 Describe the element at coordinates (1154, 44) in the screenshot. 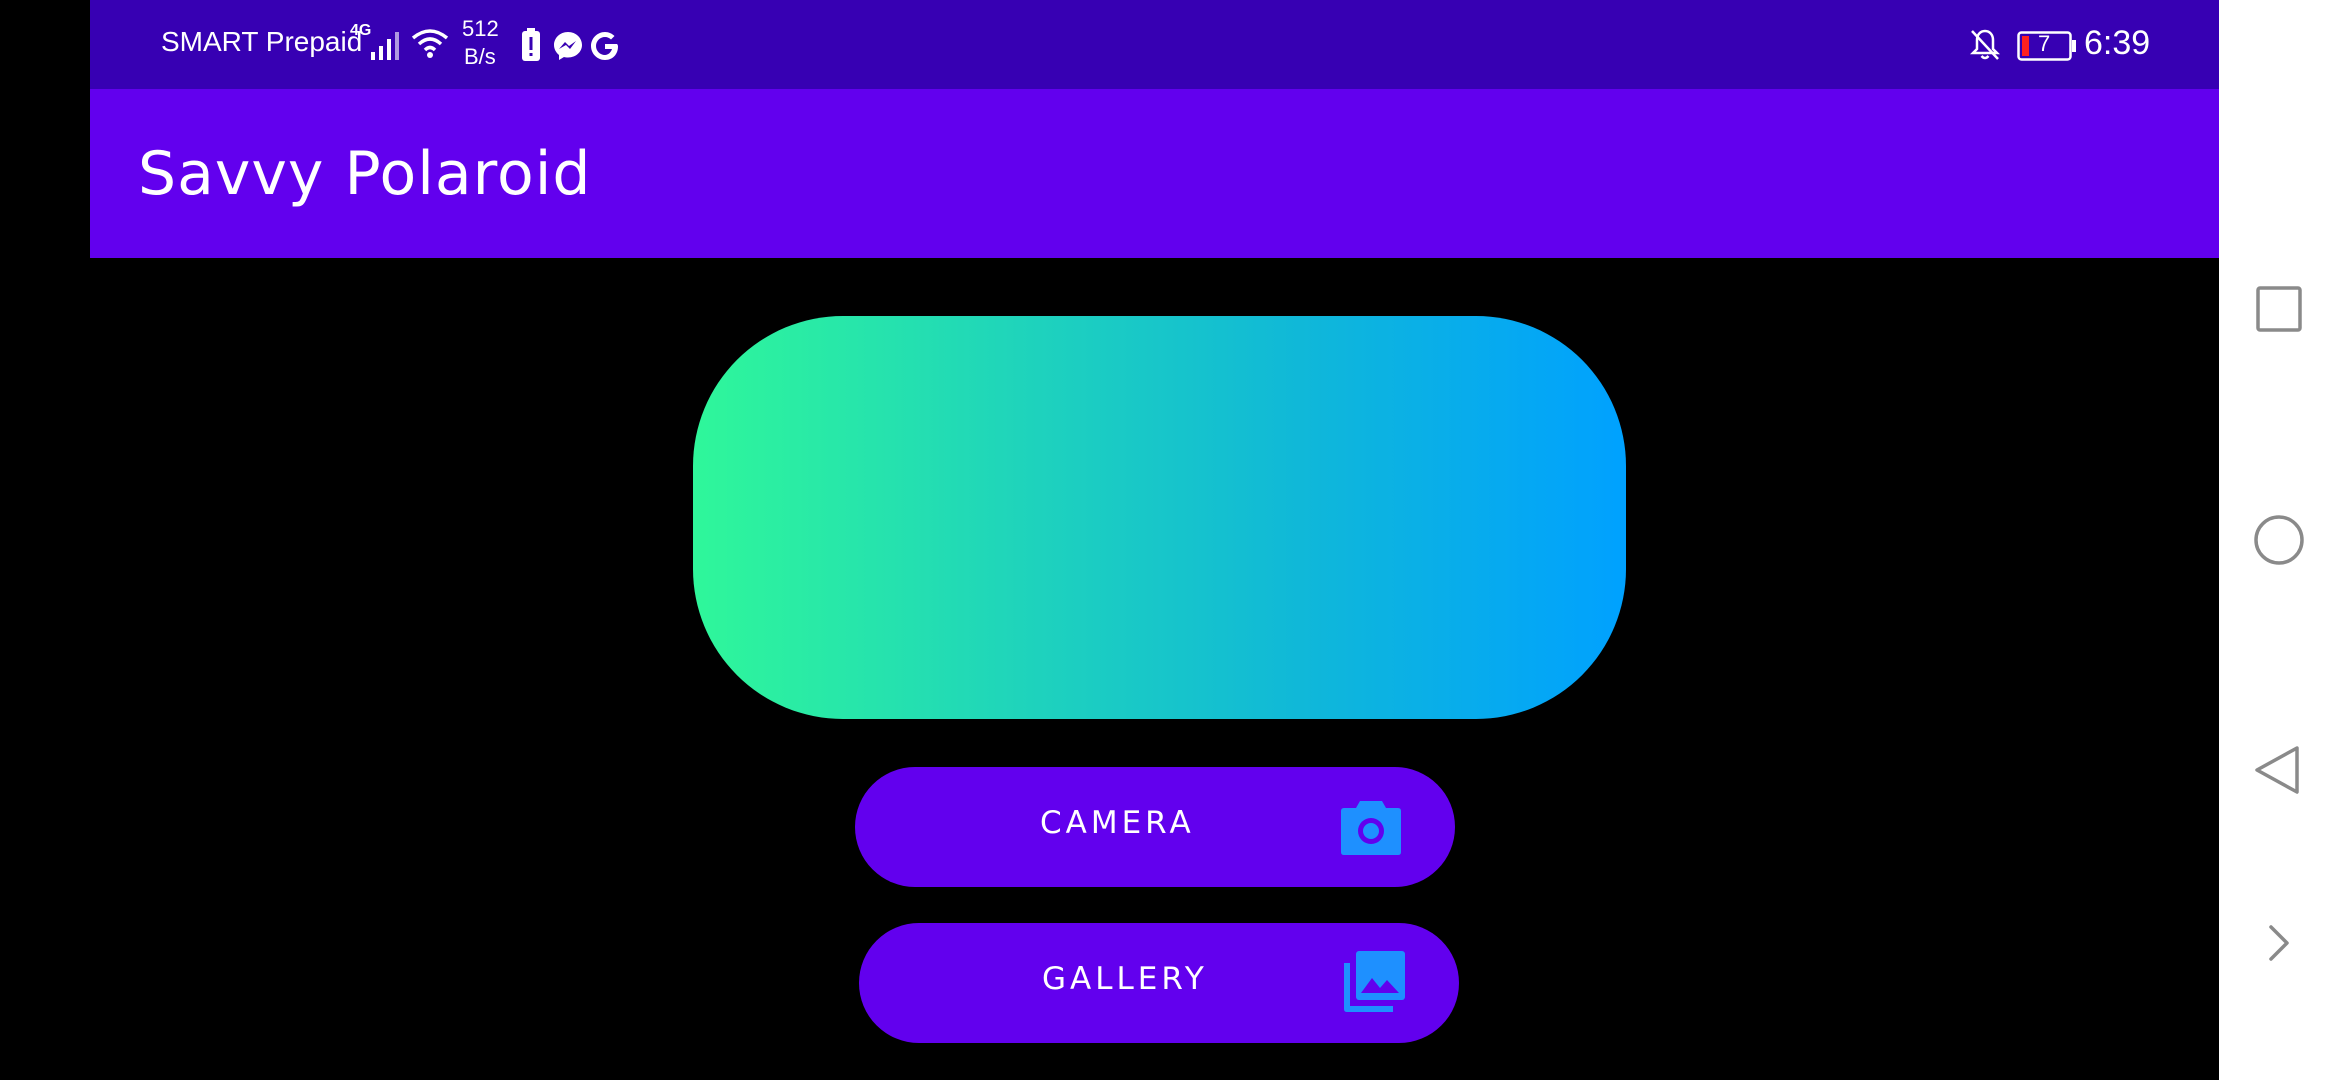

I see `status-bar: SMART Prepaid 4G 512 B/s 7 6:39` at that location.